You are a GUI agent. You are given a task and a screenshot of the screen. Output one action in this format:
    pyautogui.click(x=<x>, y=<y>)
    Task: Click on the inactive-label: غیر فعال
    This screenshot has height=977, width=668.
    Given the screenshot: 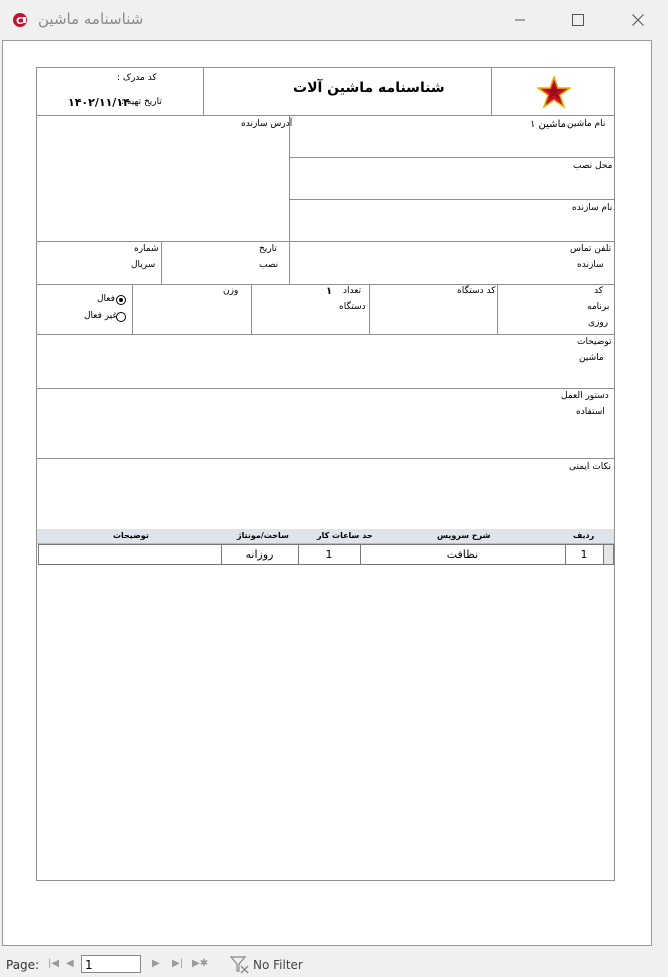 What is the action you would take?
    pyautogui.click(x=101, y=316)
    